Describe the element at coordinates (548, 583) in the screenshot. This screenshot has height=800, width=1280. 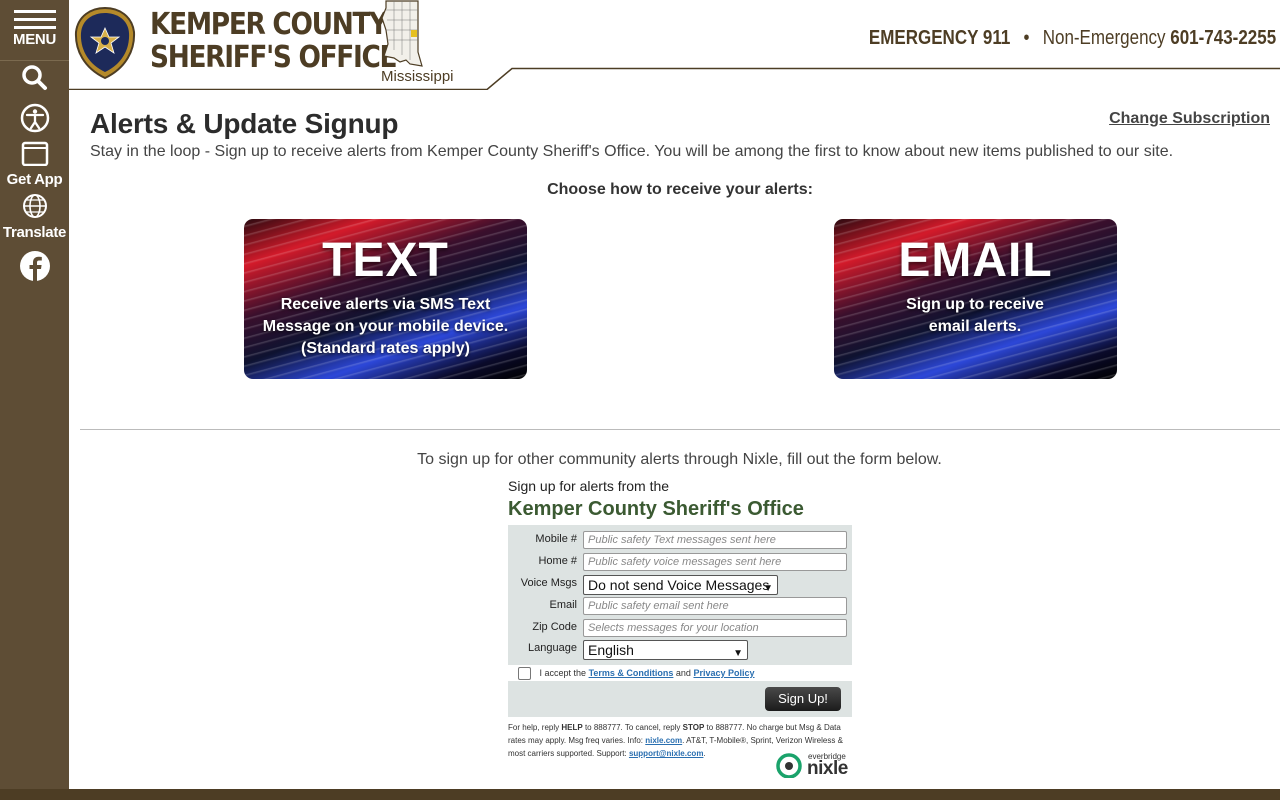
I see `voice-label: Voice Msgs` at that location.